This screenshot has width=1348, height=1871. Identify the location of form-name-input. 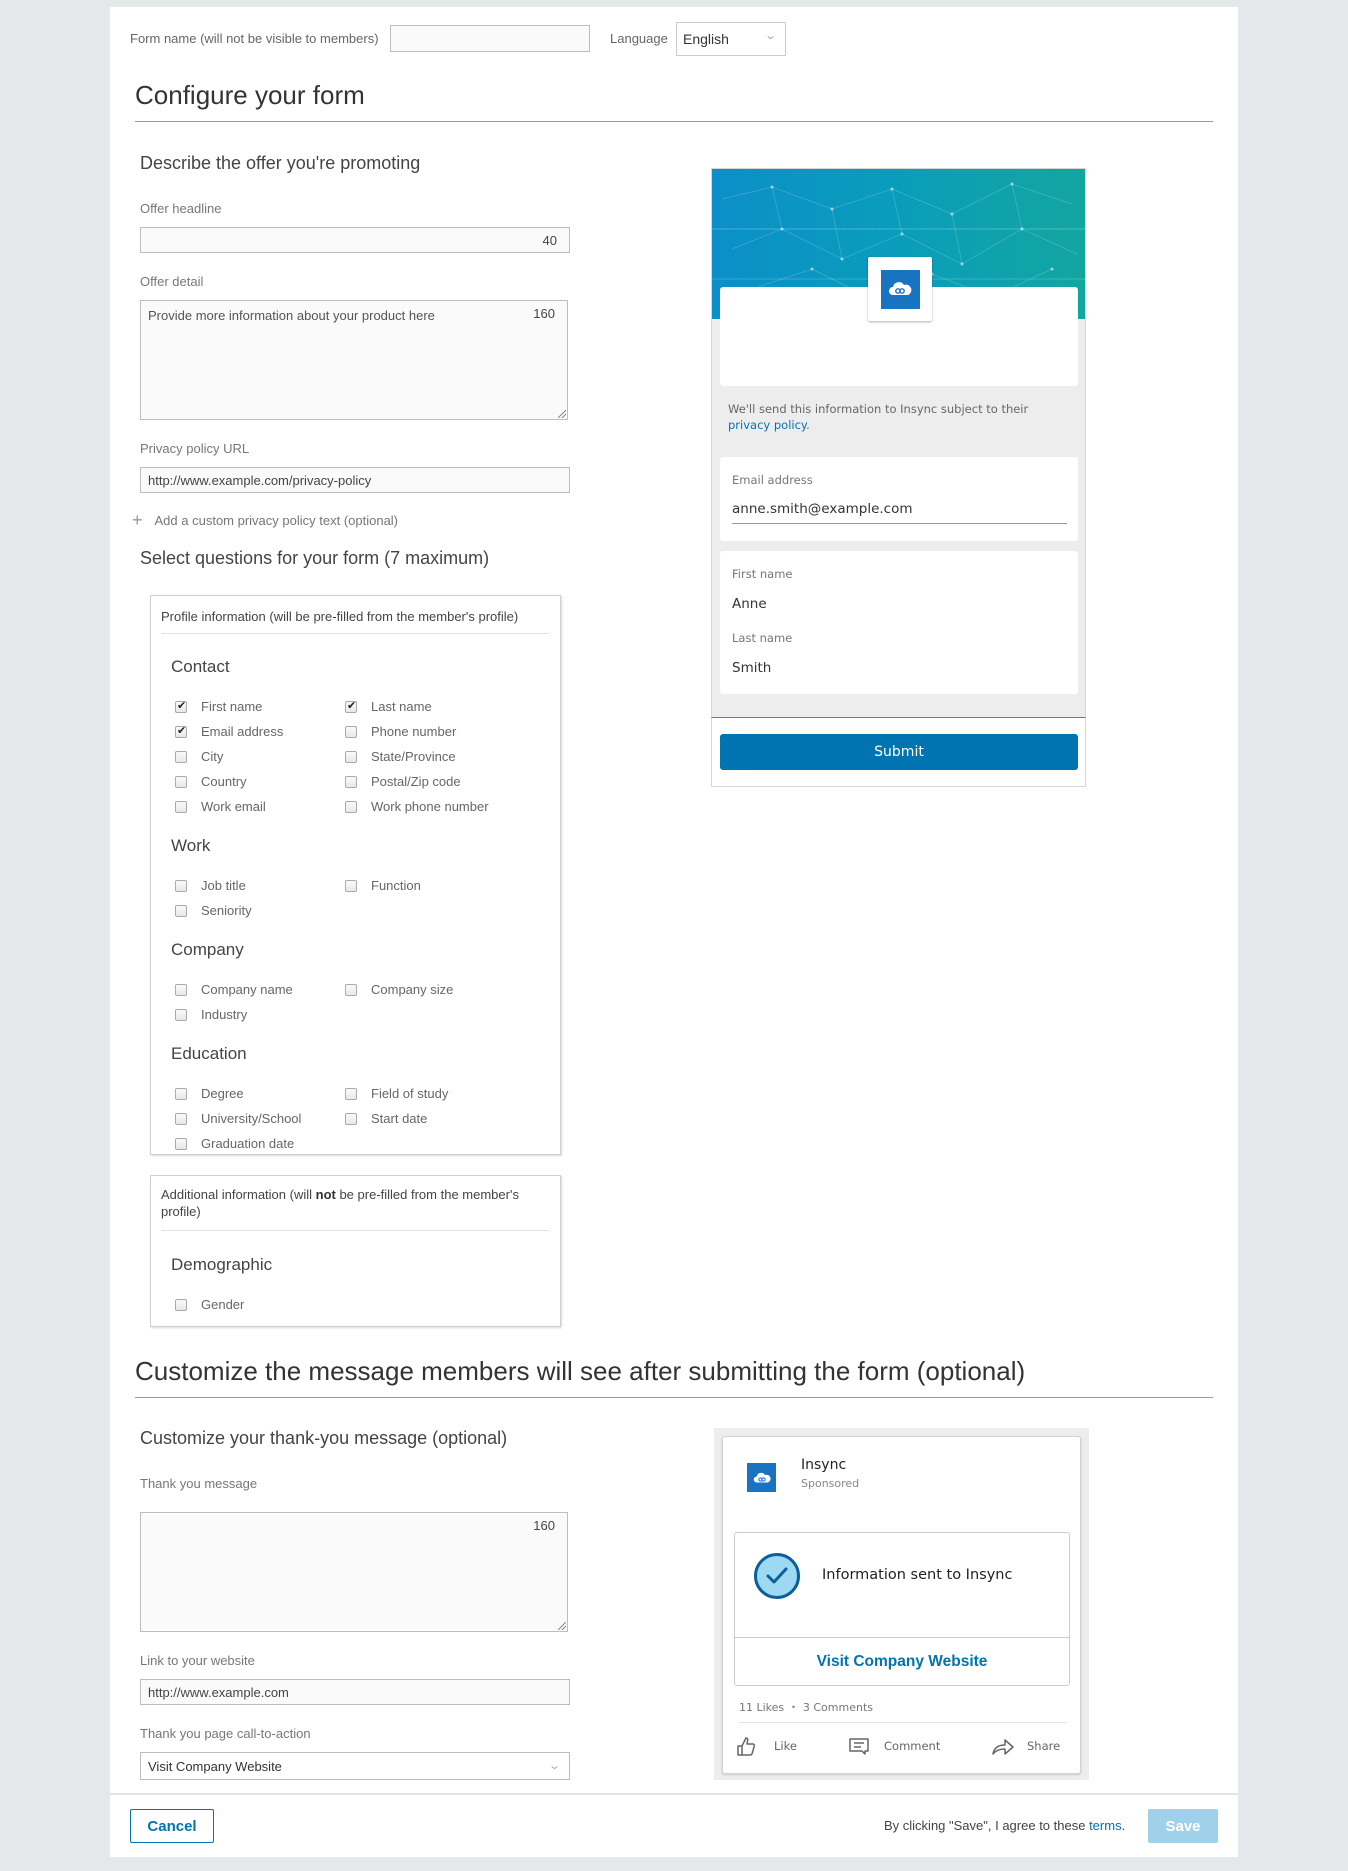
(490, 38).